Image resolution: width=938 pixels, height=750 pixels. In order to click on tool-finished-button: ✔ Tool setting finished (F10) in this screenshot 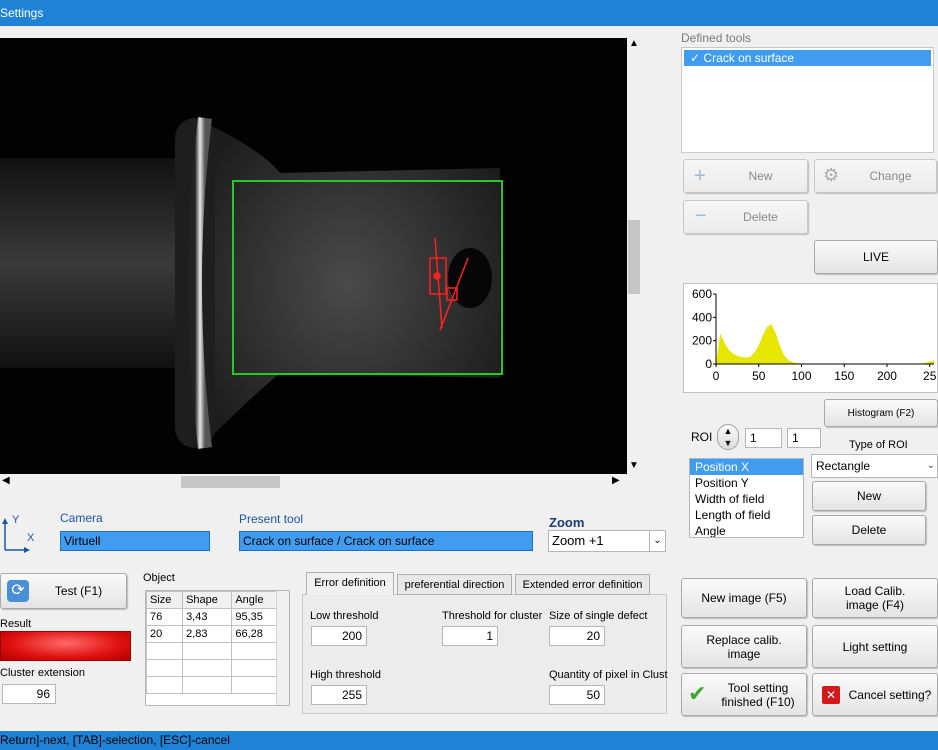, I will do `click(744, 694)`.